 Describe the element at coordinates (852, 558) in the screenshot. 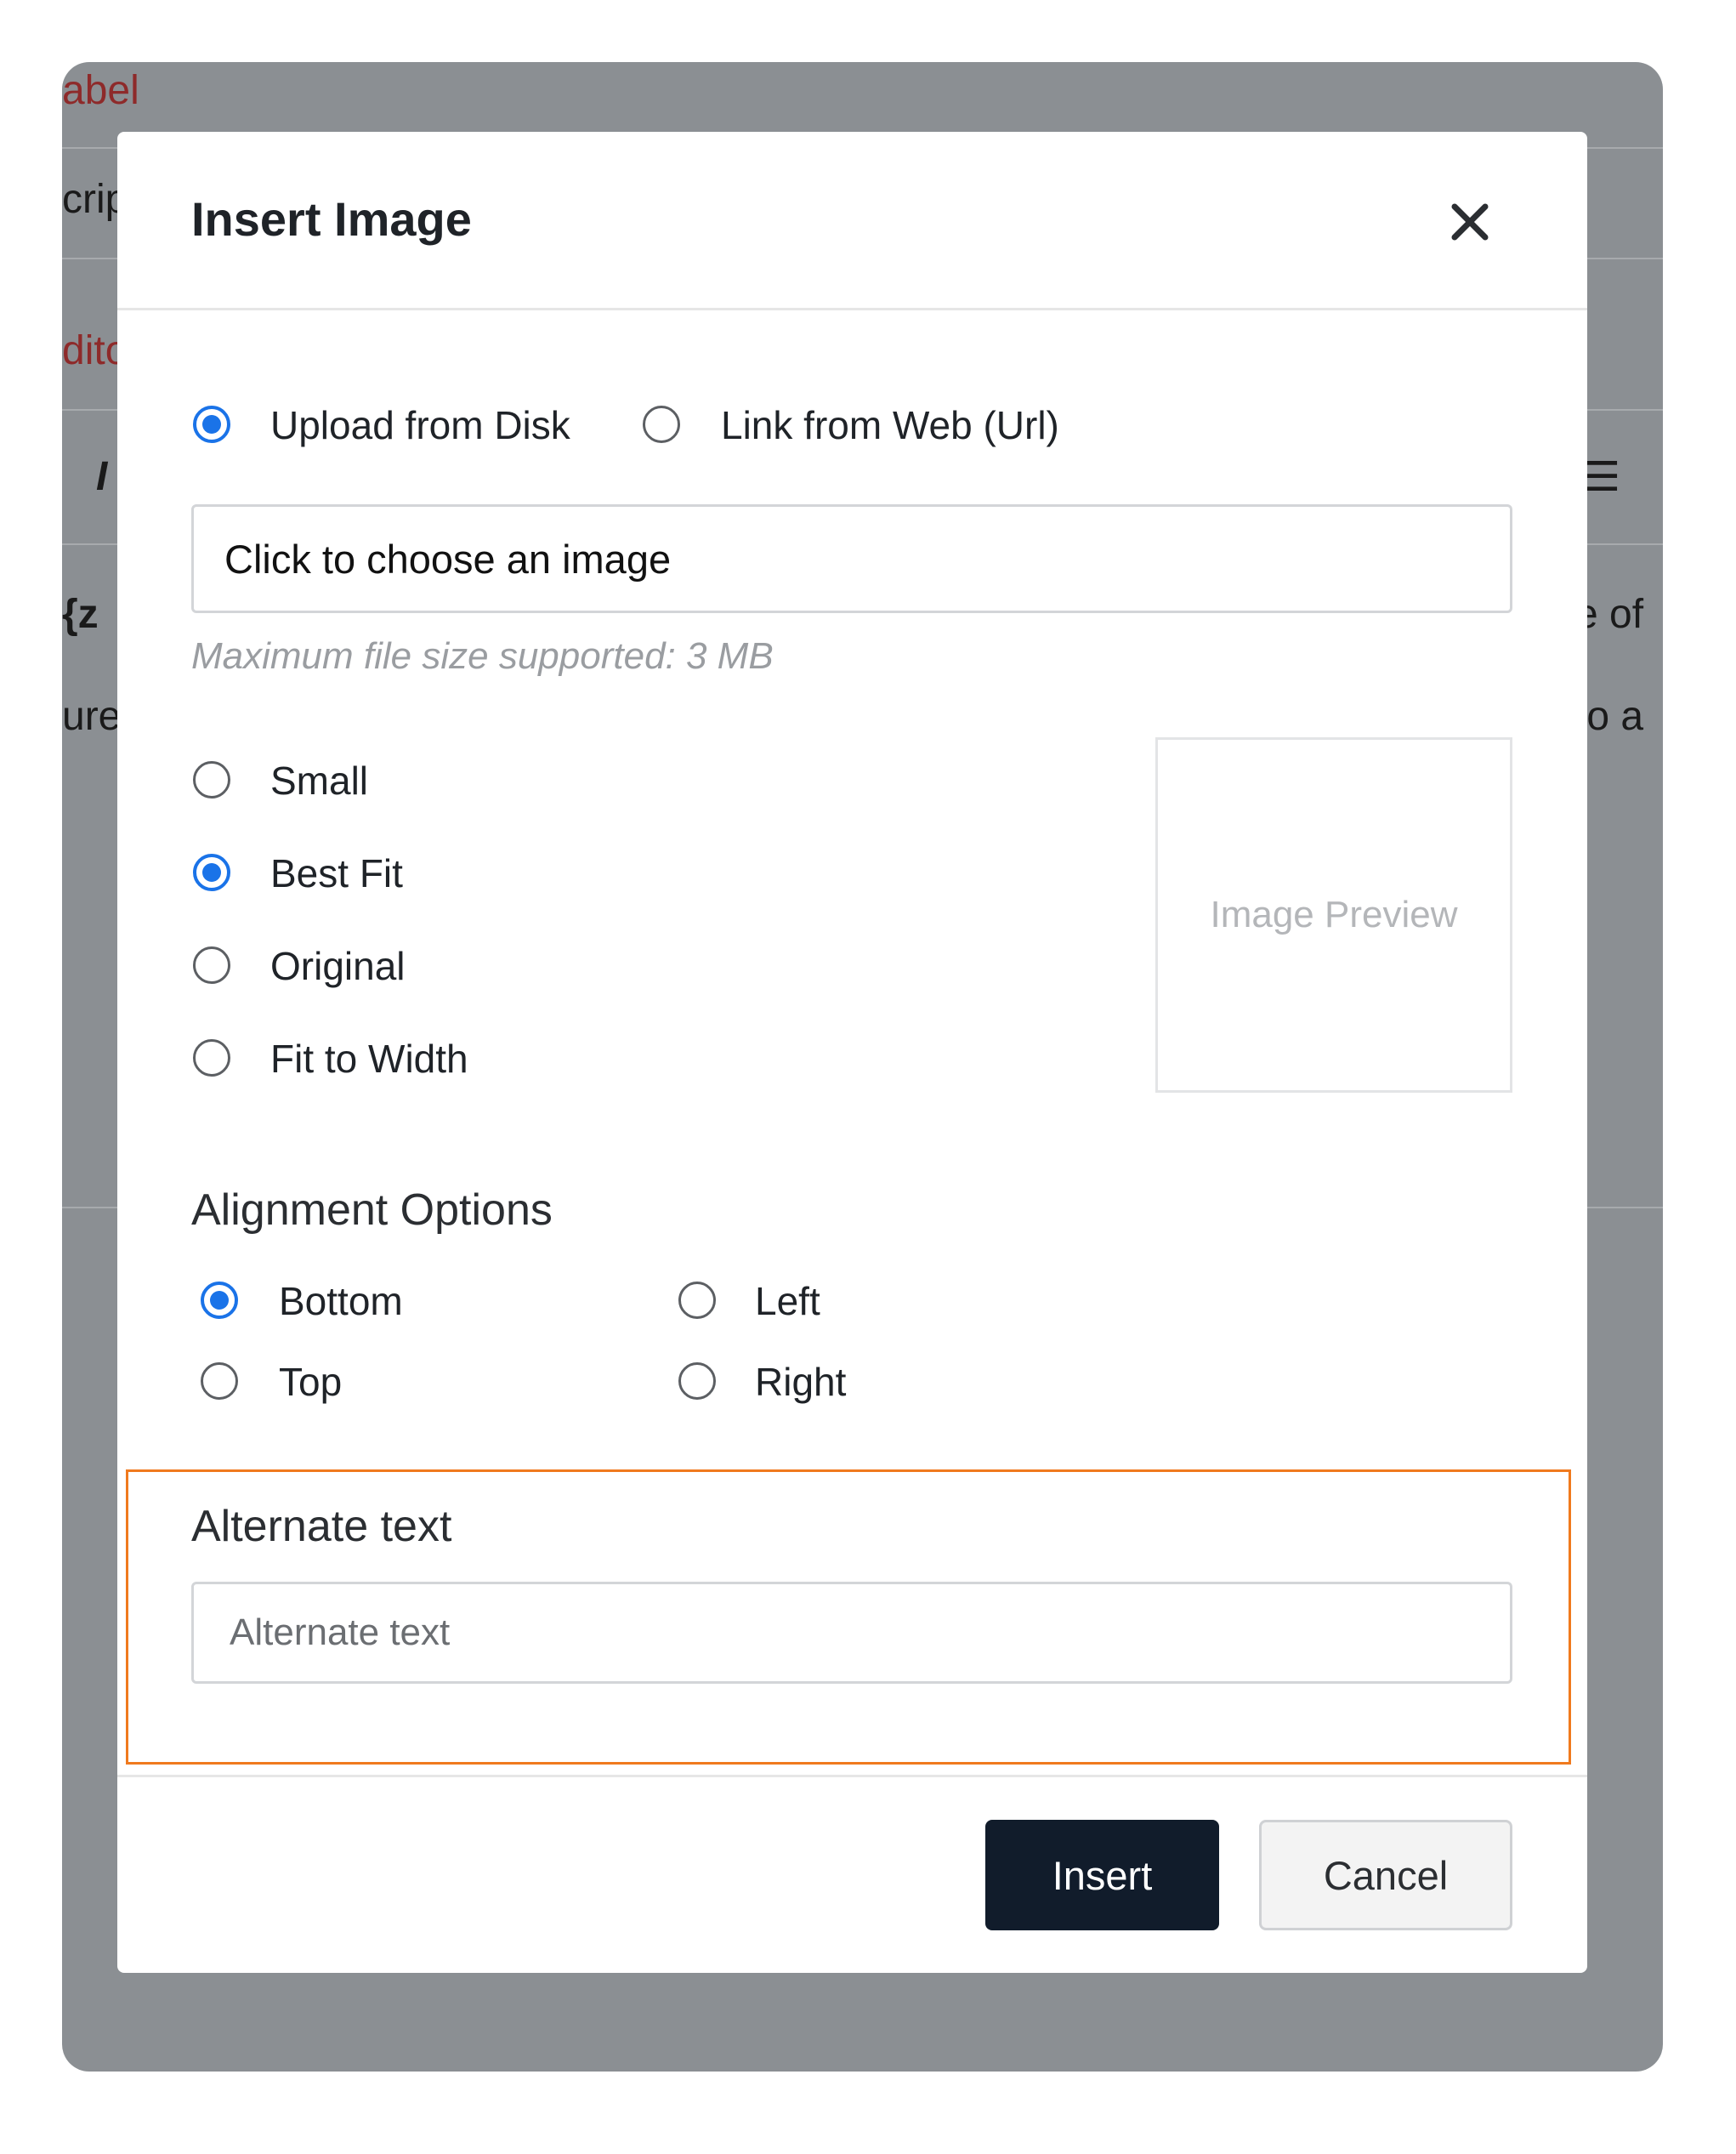

I see `choose-image-input: Click to choose an image` at that location.